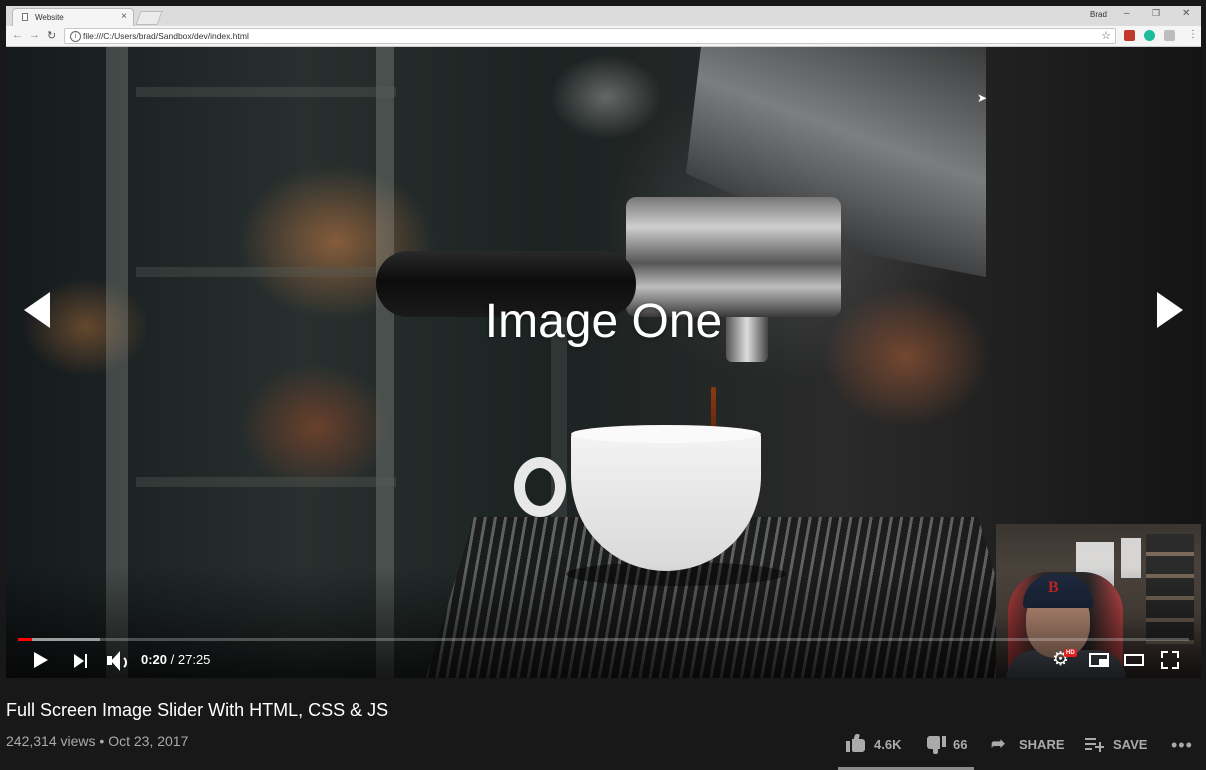  I want to click on save-button: SAVE, so click(1118, 744).